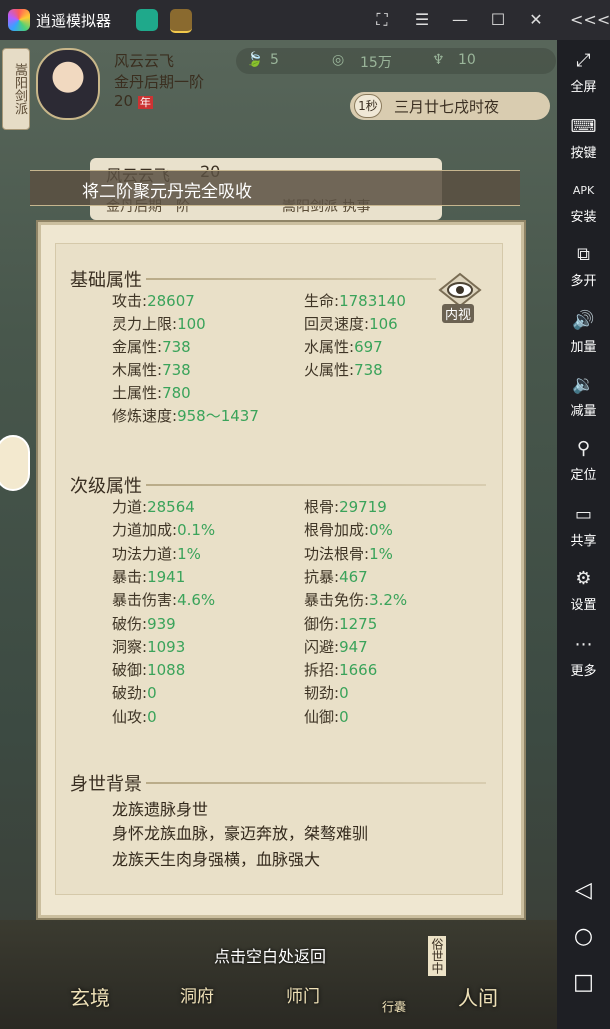  What do you see at coordinates (583, 254) in the screenshot?
I see `multi-instance-icon: ⧉` at bounding box center [583, 254].